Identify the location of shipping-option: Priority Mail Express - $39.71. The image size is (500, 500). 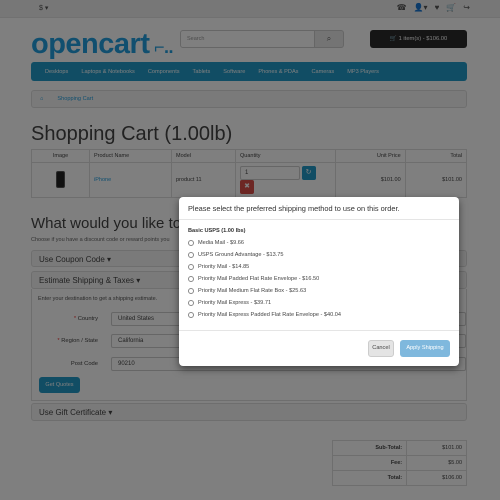
(229, 303).